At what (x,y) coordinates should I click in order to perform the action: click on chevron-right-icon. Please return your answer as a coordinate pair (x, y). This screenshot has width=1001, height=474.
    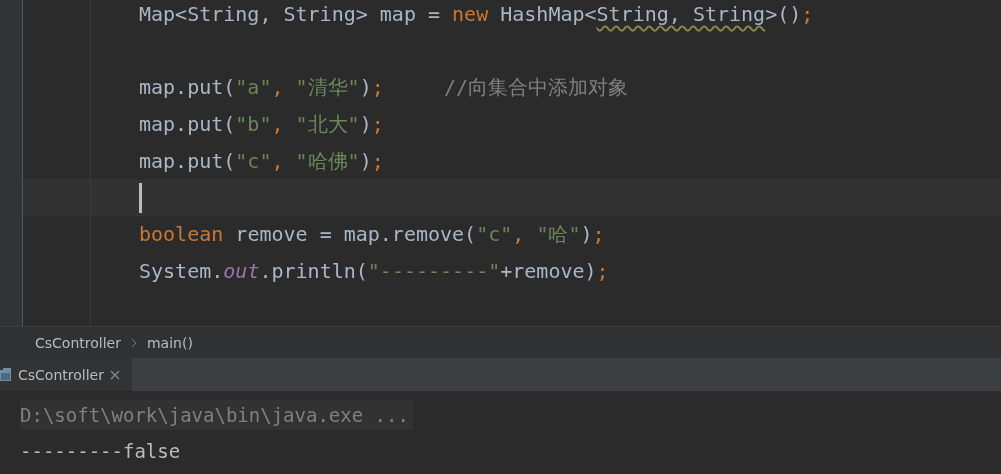
    Looking at the image, I should click on (133, 342).